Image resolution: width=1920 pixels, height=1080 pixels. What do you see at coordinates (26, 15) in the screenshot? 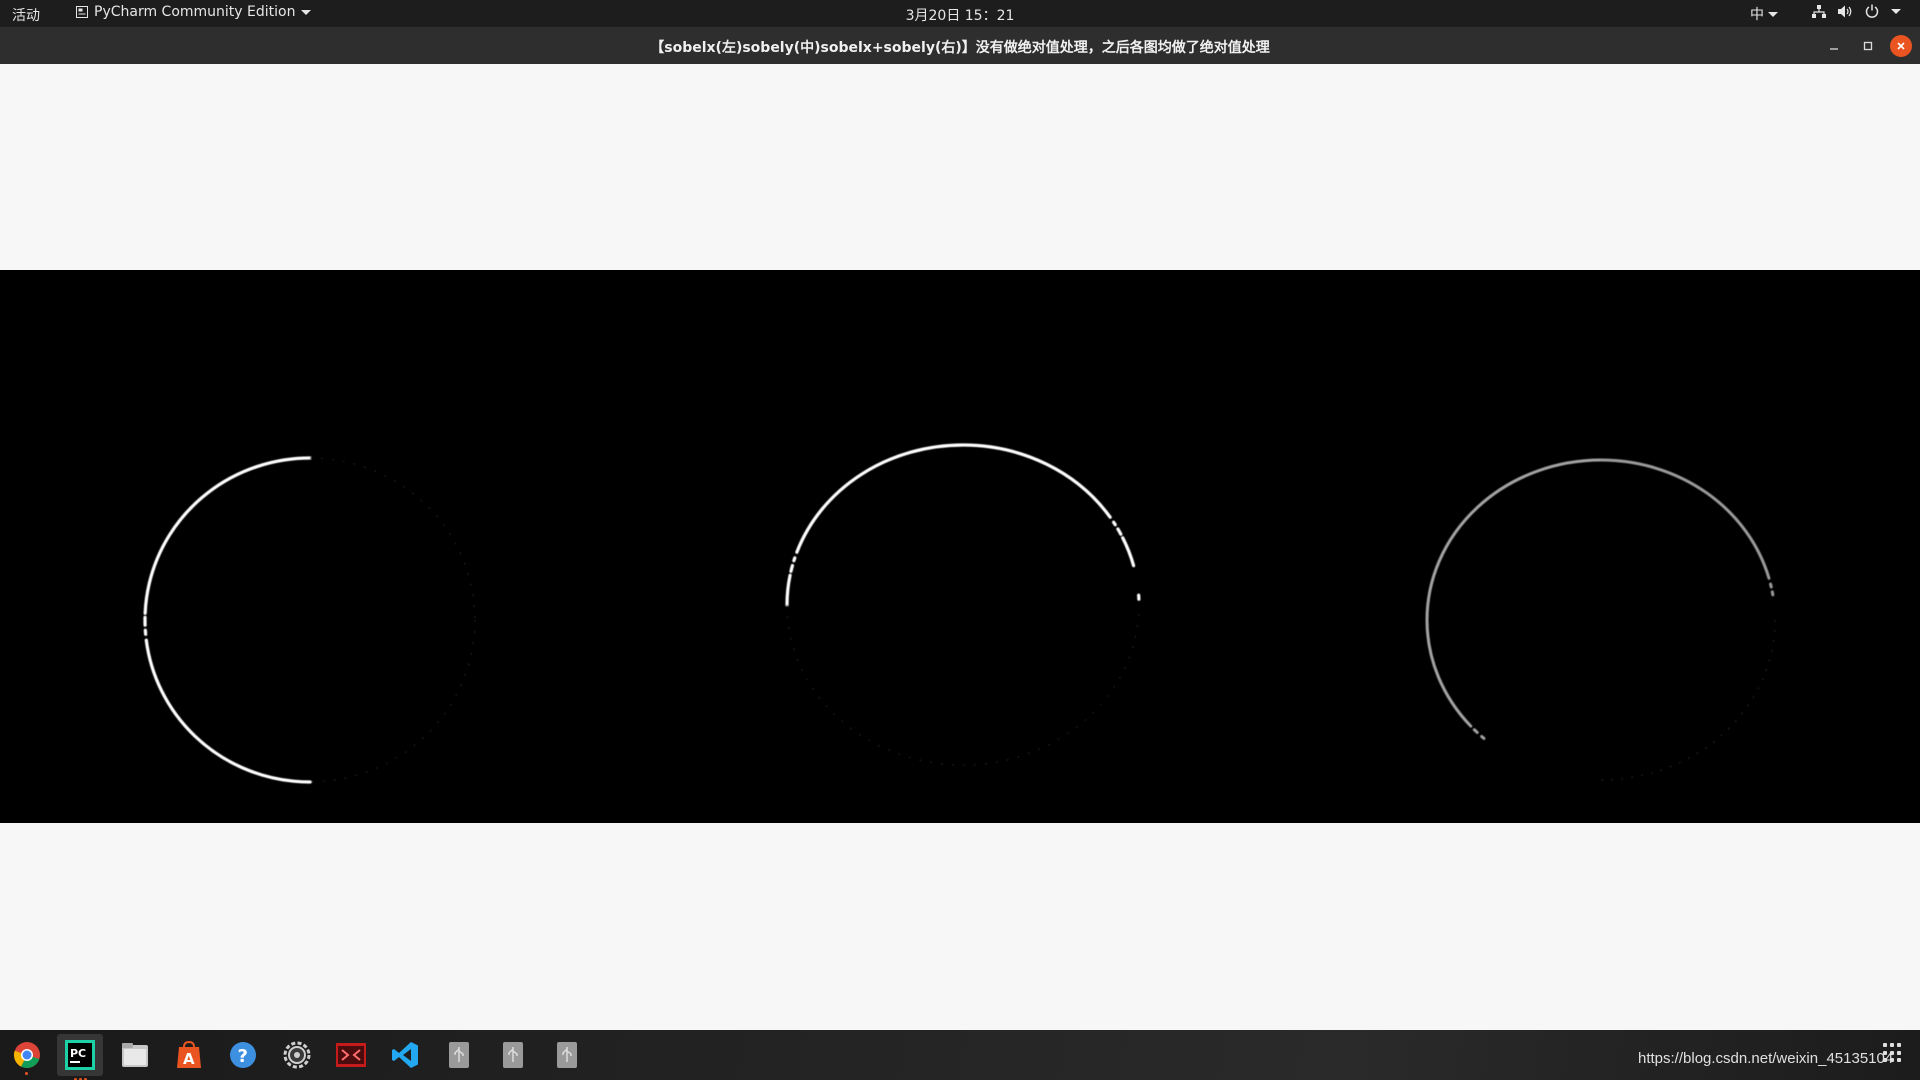
I see `activities-button: 活动` at bounding box center [26, 15].